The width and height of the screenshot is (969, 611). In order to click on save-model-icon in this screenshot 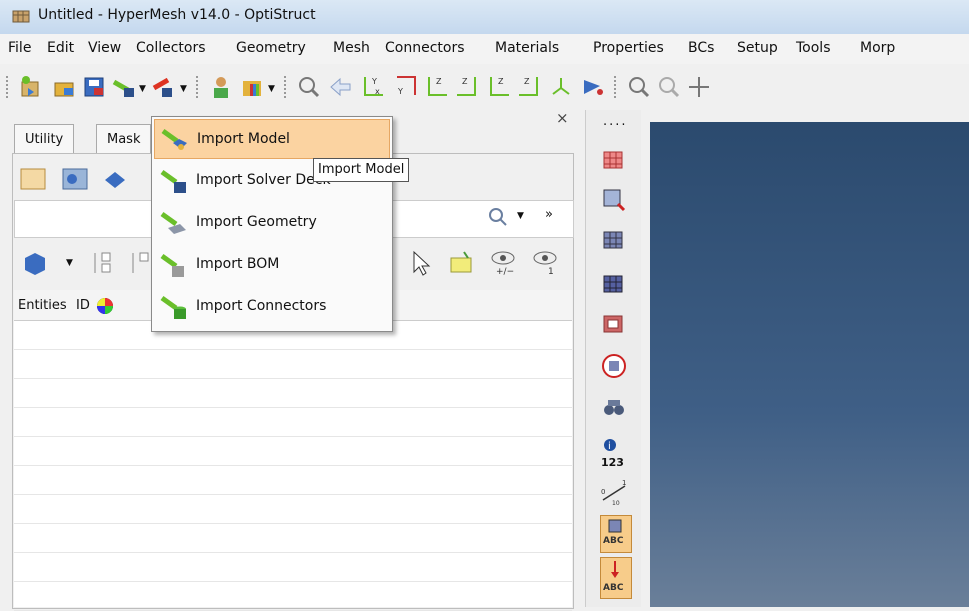, I will do `click(95, 87)`.